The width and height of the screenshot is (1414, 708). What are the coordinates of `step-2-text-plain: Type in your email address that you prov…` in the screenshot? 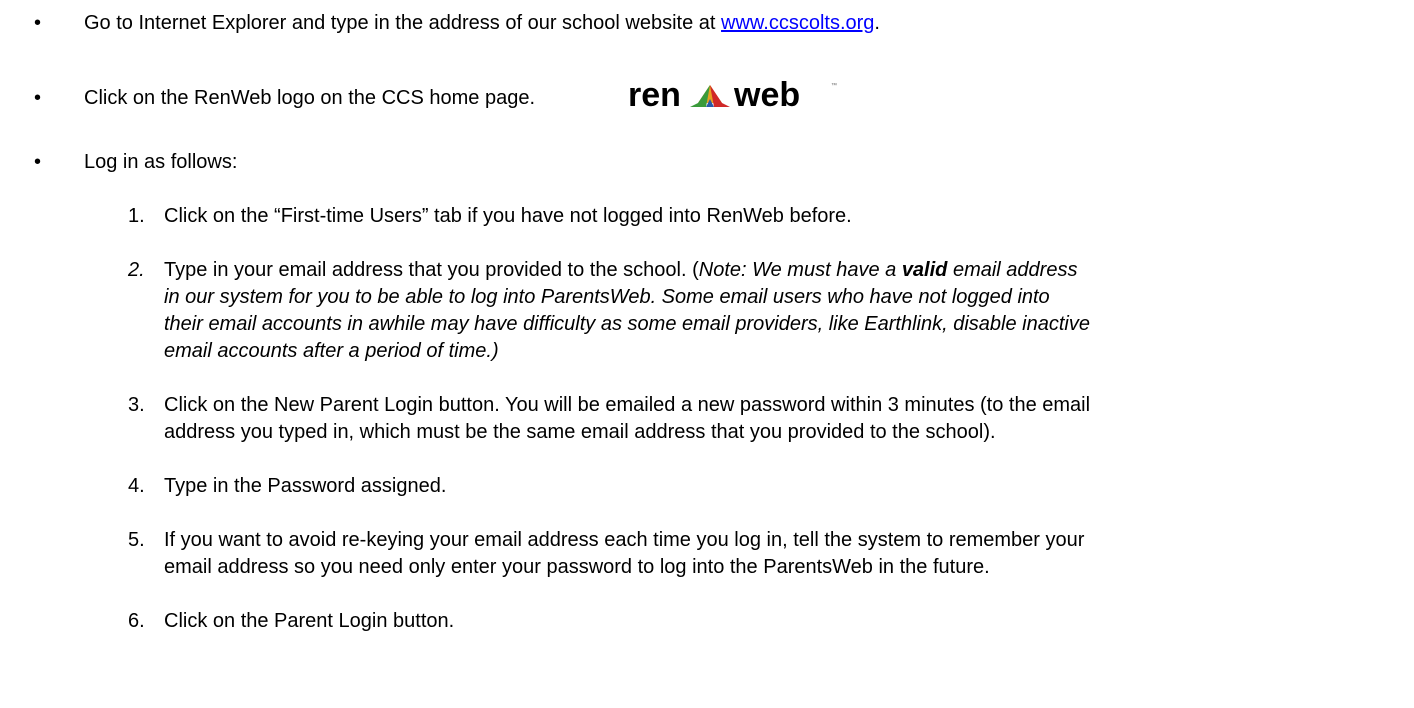 It's located at (431, 270).